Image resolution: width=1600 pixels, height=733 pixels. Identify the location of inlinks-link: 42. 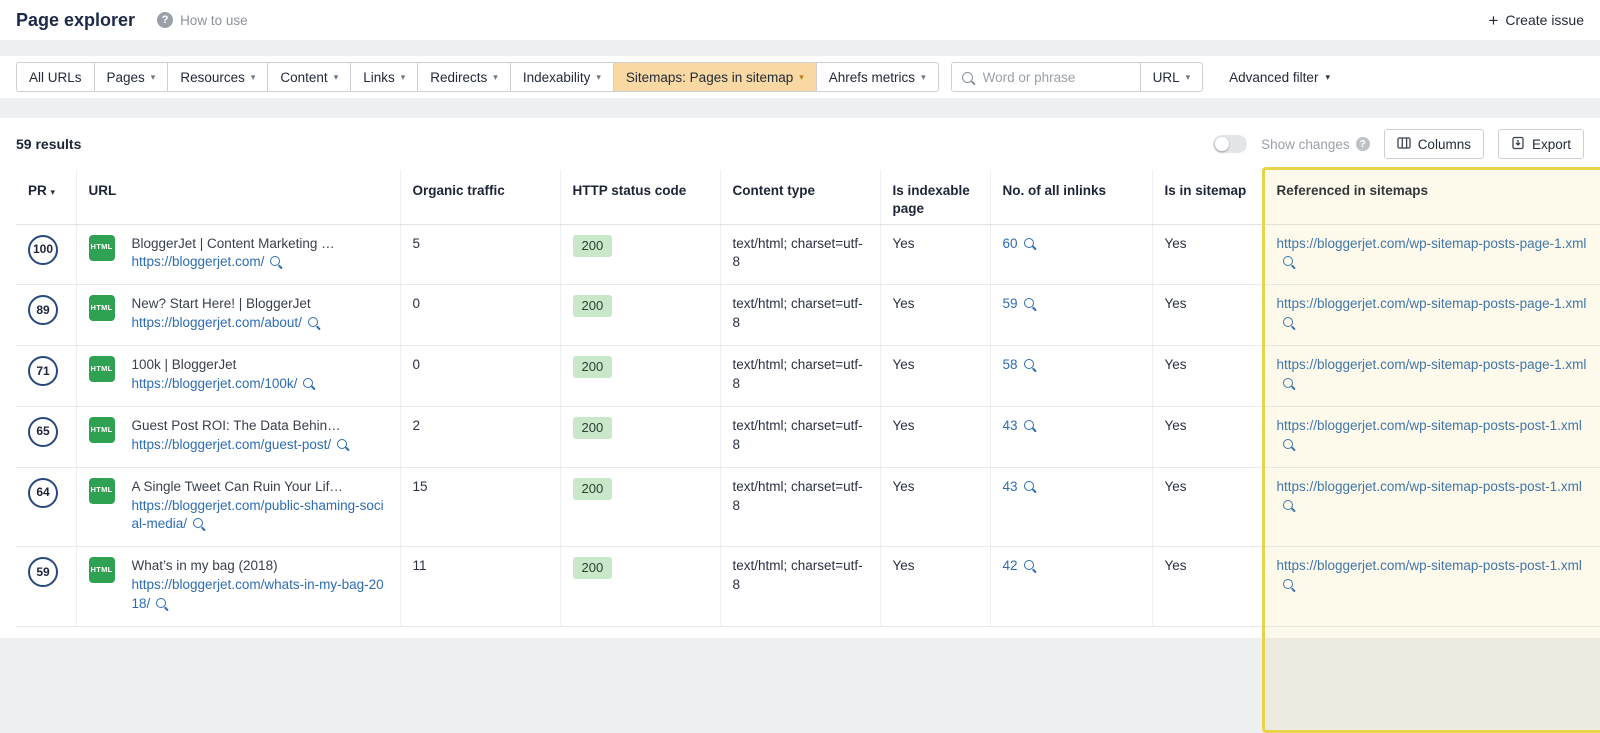
(1010, 565).